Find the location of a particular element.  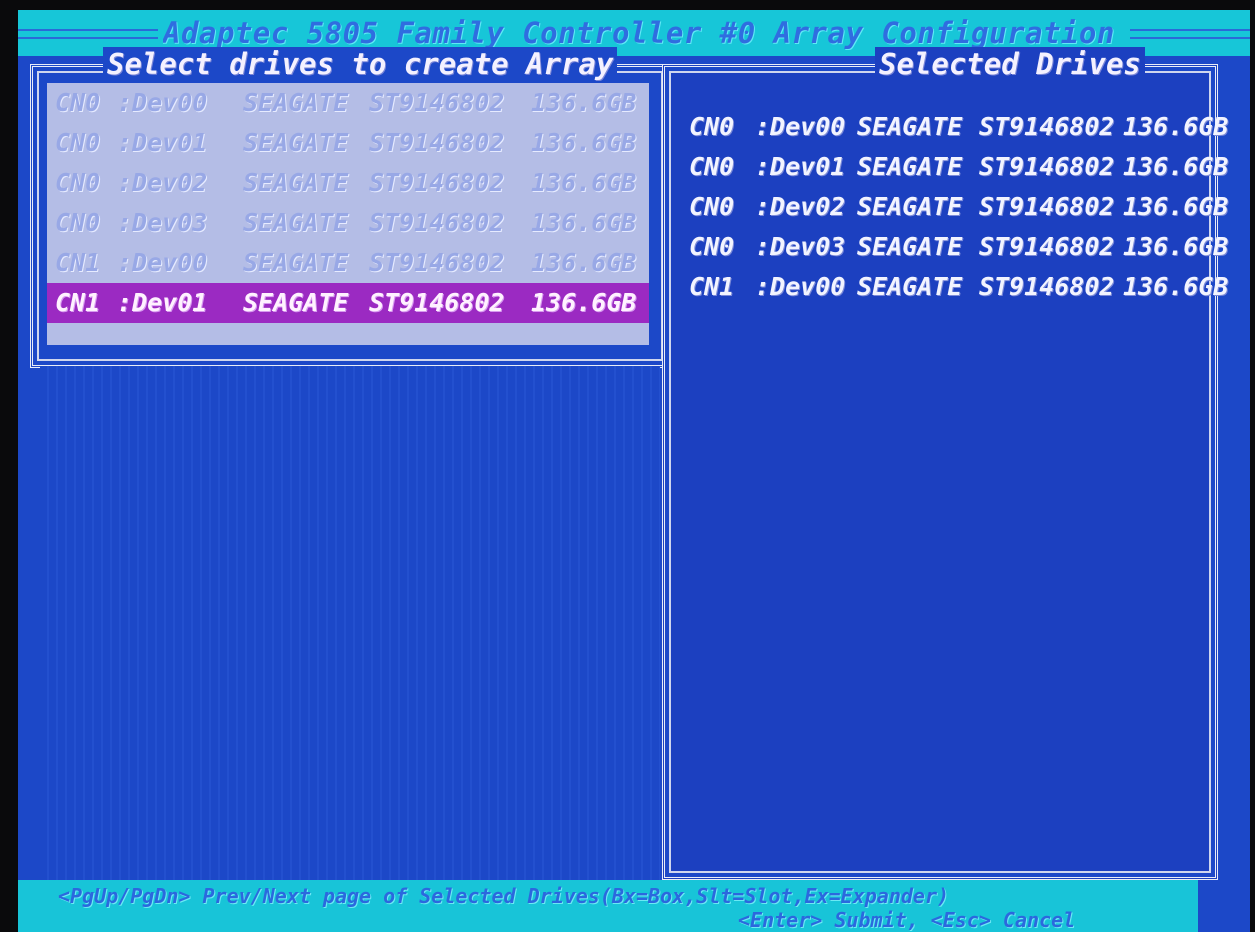

drive-row-cn0-dev01: CN0 :Dev01 SEAGATE ST9146802 136.6GB is located at coordinates (348, 143).